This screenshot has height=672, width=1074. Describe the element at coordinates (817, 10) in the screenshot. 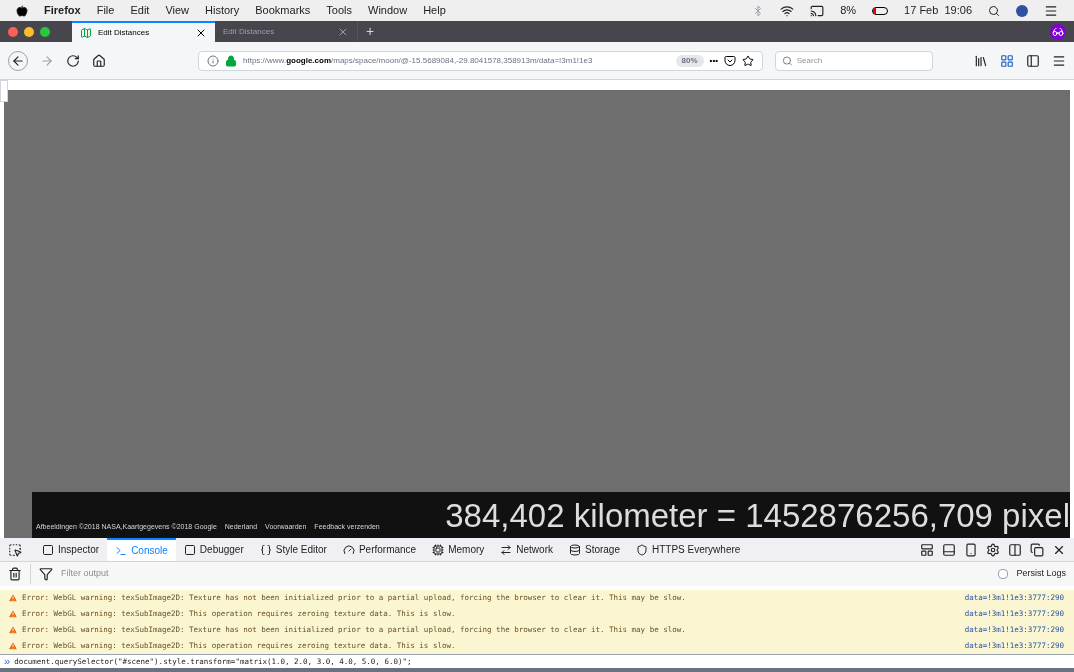

I see `airplay-icon` at that location.